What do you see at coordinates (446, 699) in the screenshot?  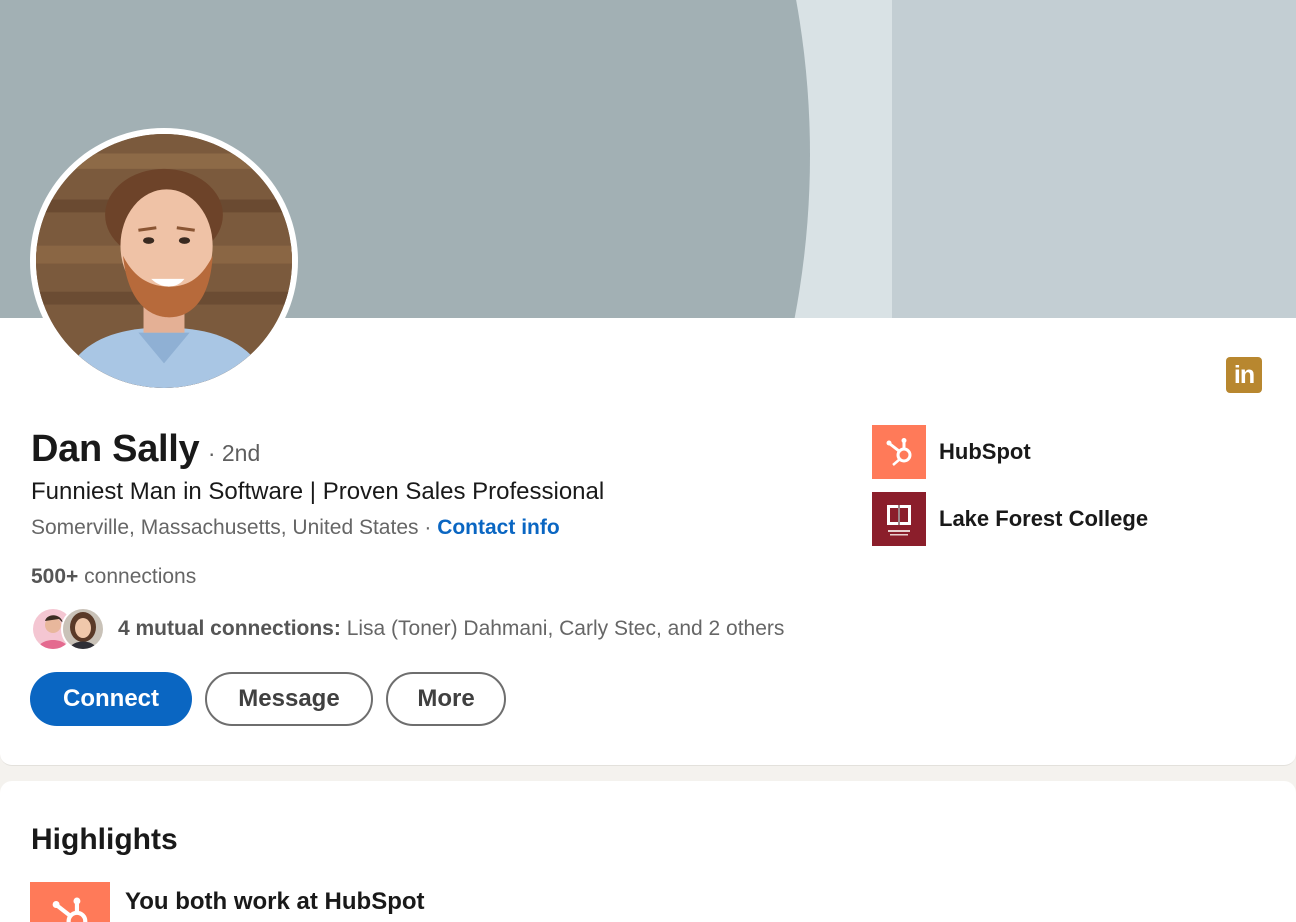 I see `more-button: More` at bounding box center [446, 699].